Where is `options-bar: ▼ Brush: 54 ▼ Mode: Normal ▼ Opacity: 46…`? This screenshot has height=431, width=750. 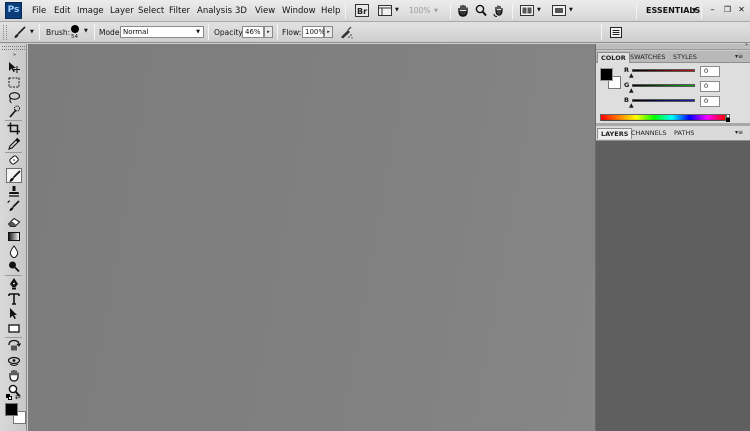
options-bar: ▼ Brush: 54 ▼ Mode: Normal ▼ Opacity: 46… is located at coordinates (375, 32).